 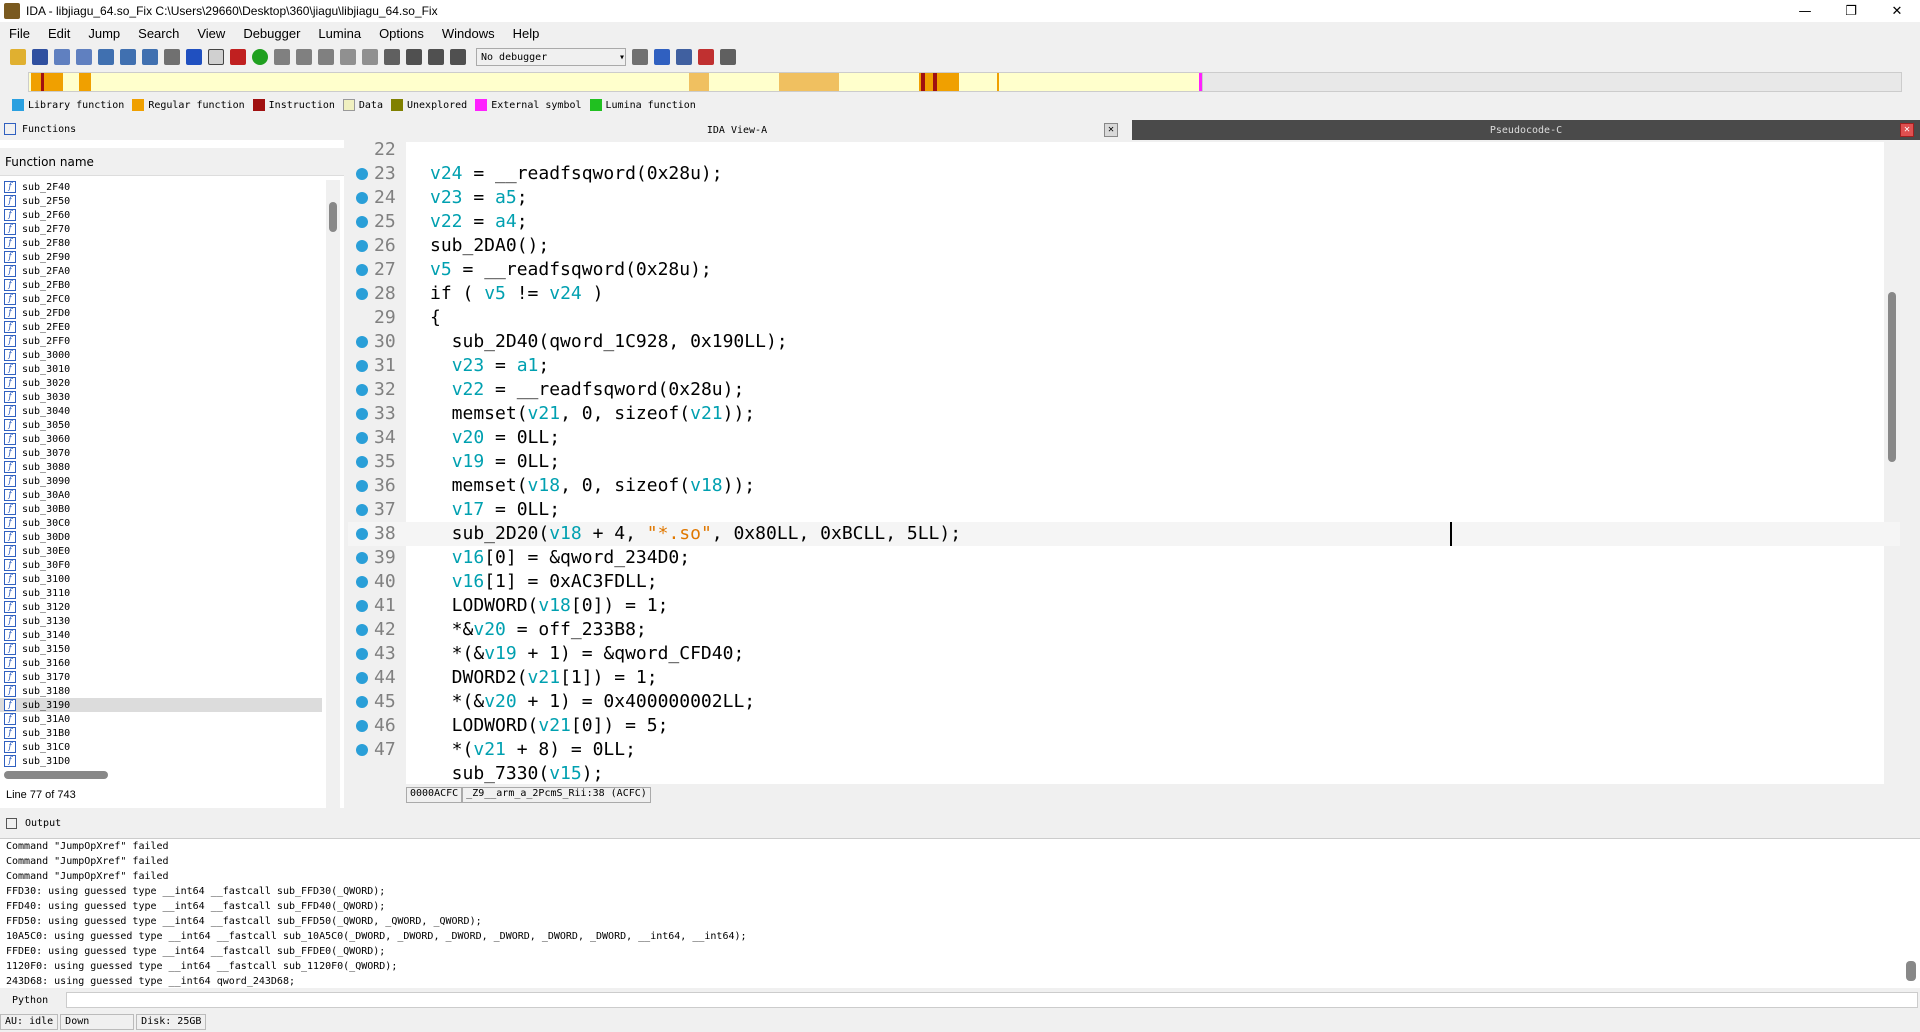 I want to click on function-list-item: f sub_30C0, so click(x=161, y=523).